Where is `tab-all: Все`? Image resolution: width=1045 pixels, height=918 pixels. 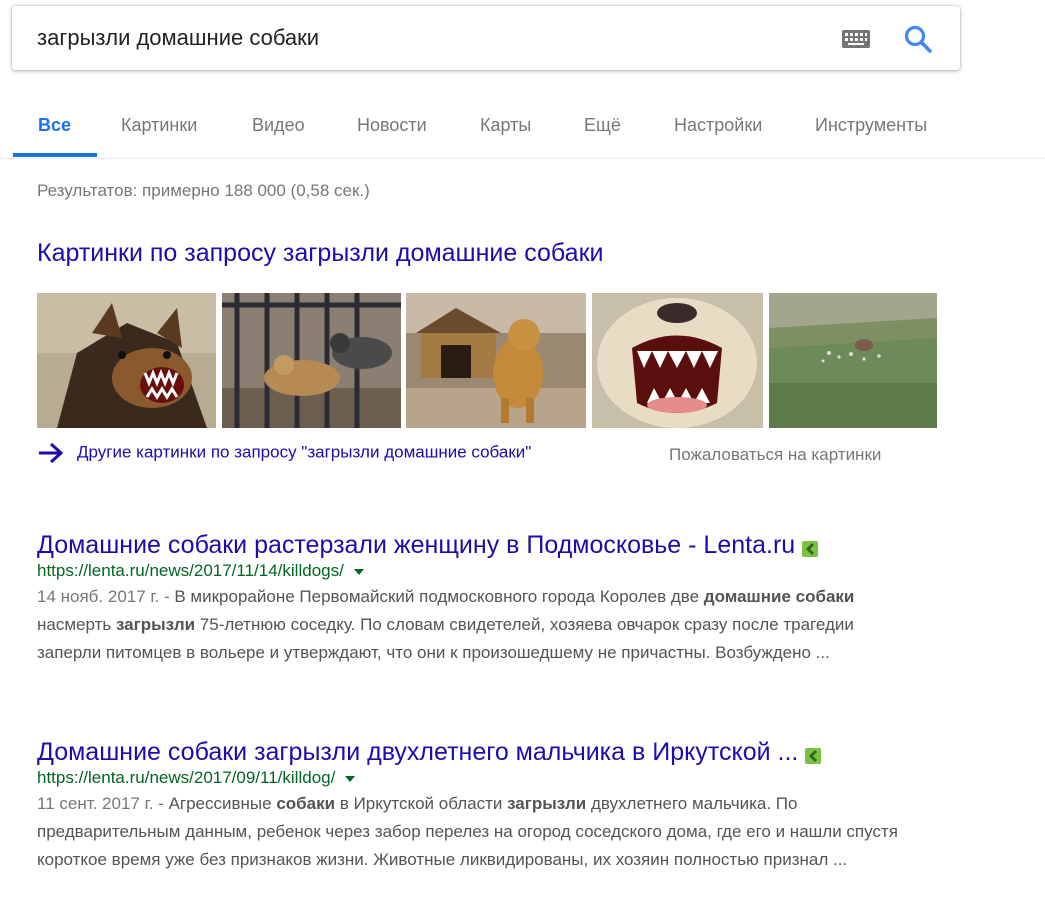 tab-all: Все is located at coordinates (54, 125).